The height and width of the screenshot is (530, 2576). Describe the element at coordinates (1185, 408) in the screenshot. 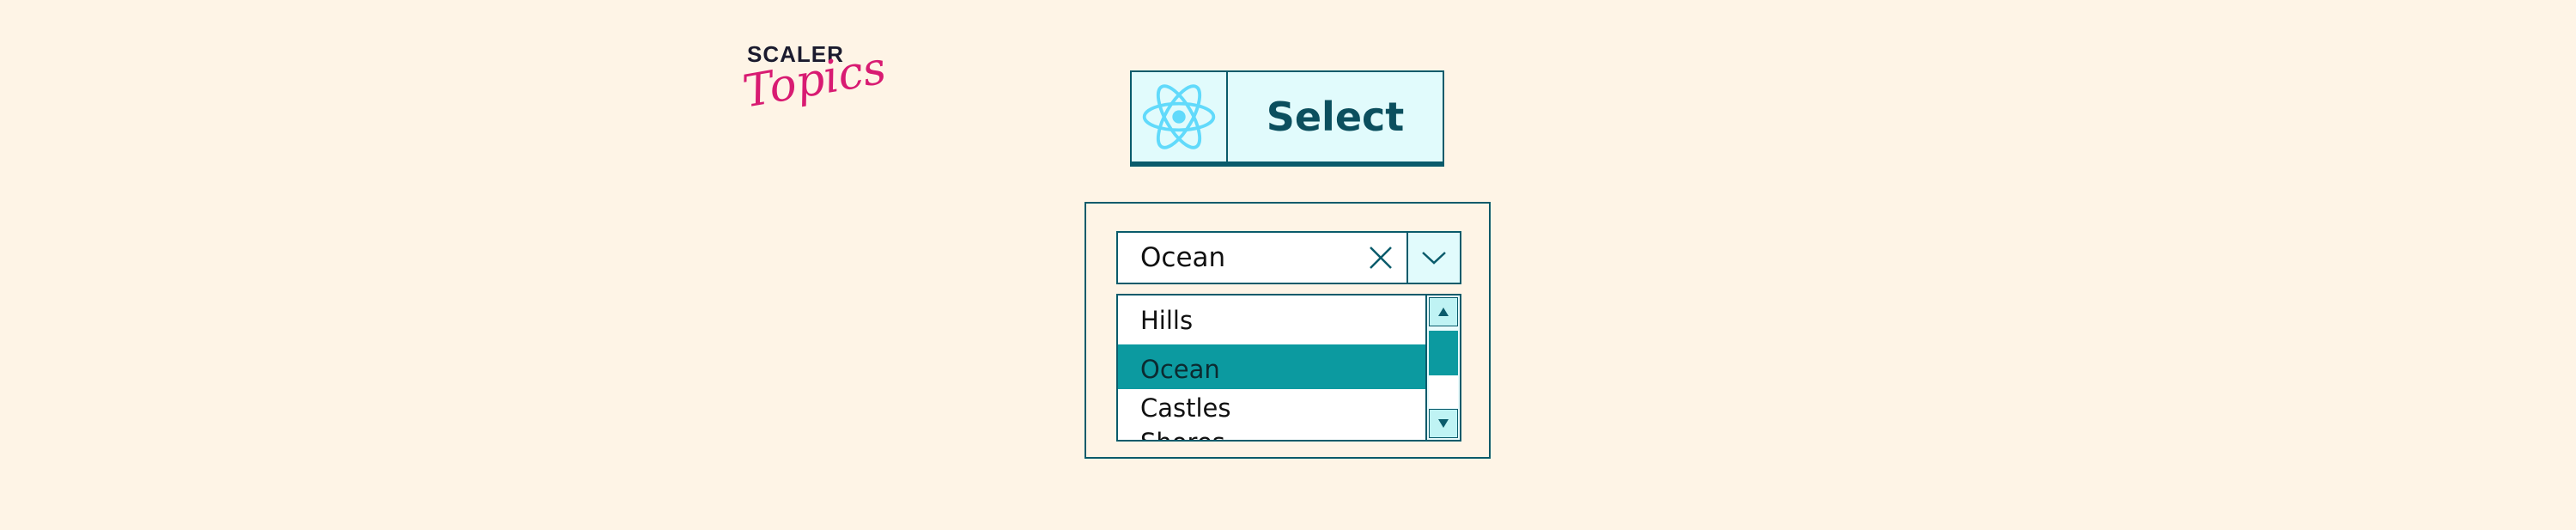

I see `option-label: Castles` at that location.